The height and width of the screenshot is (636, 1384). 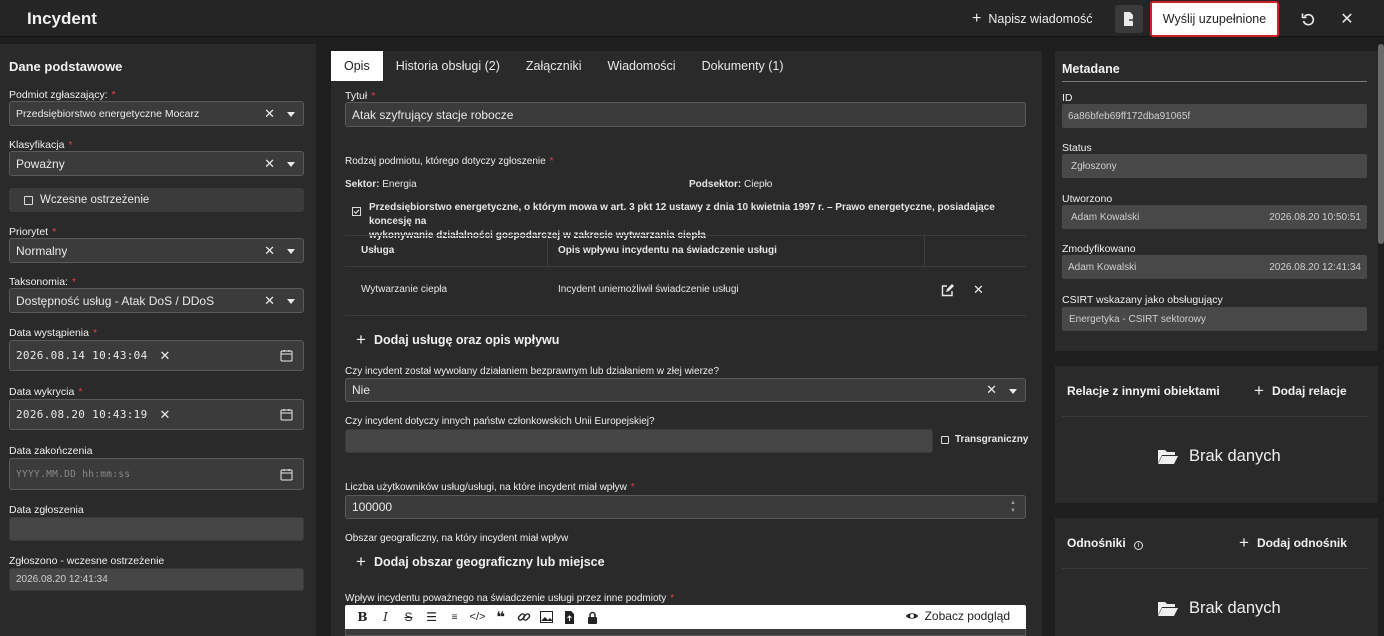 I want to click on unlawful-value: Nie, so click(x=361, y=390).